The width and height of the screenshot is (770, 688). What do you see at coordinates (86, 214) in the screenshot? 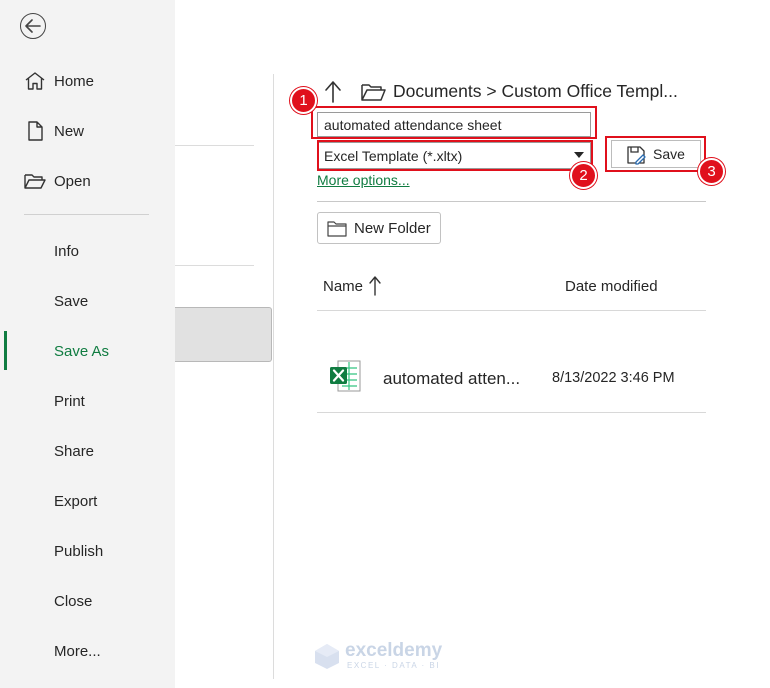
I see `nav-divider` at bounding box center [86, 214].